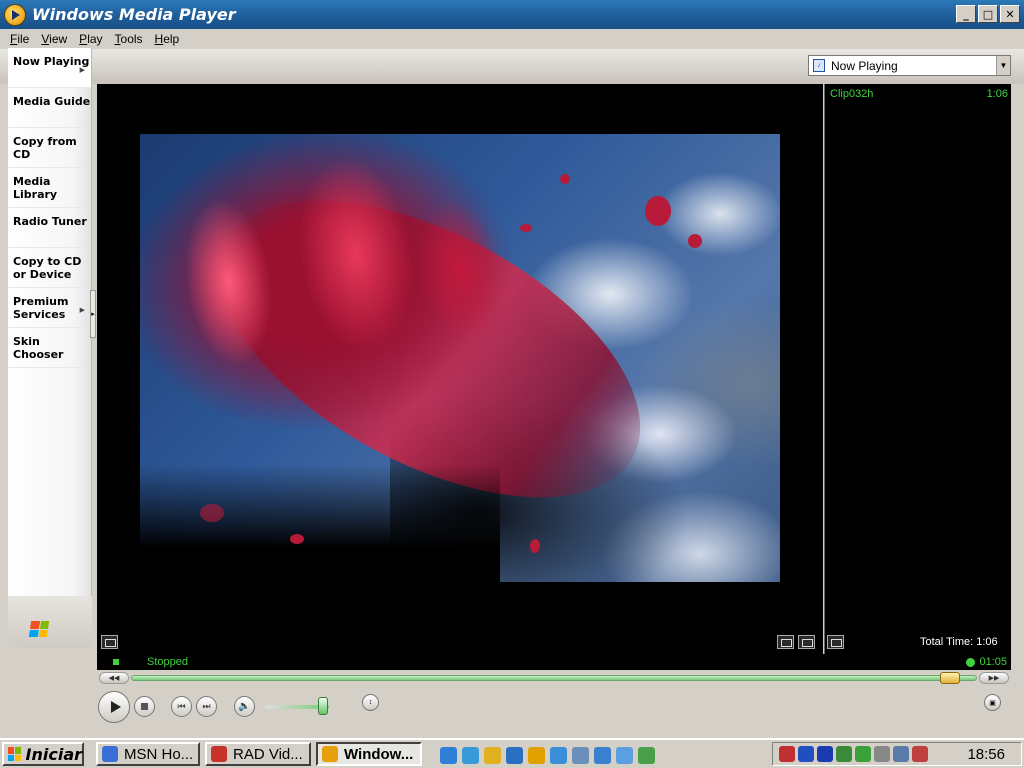 The image size is (1024, 768). I want to click on clock: 18:56, so click(986, 754).